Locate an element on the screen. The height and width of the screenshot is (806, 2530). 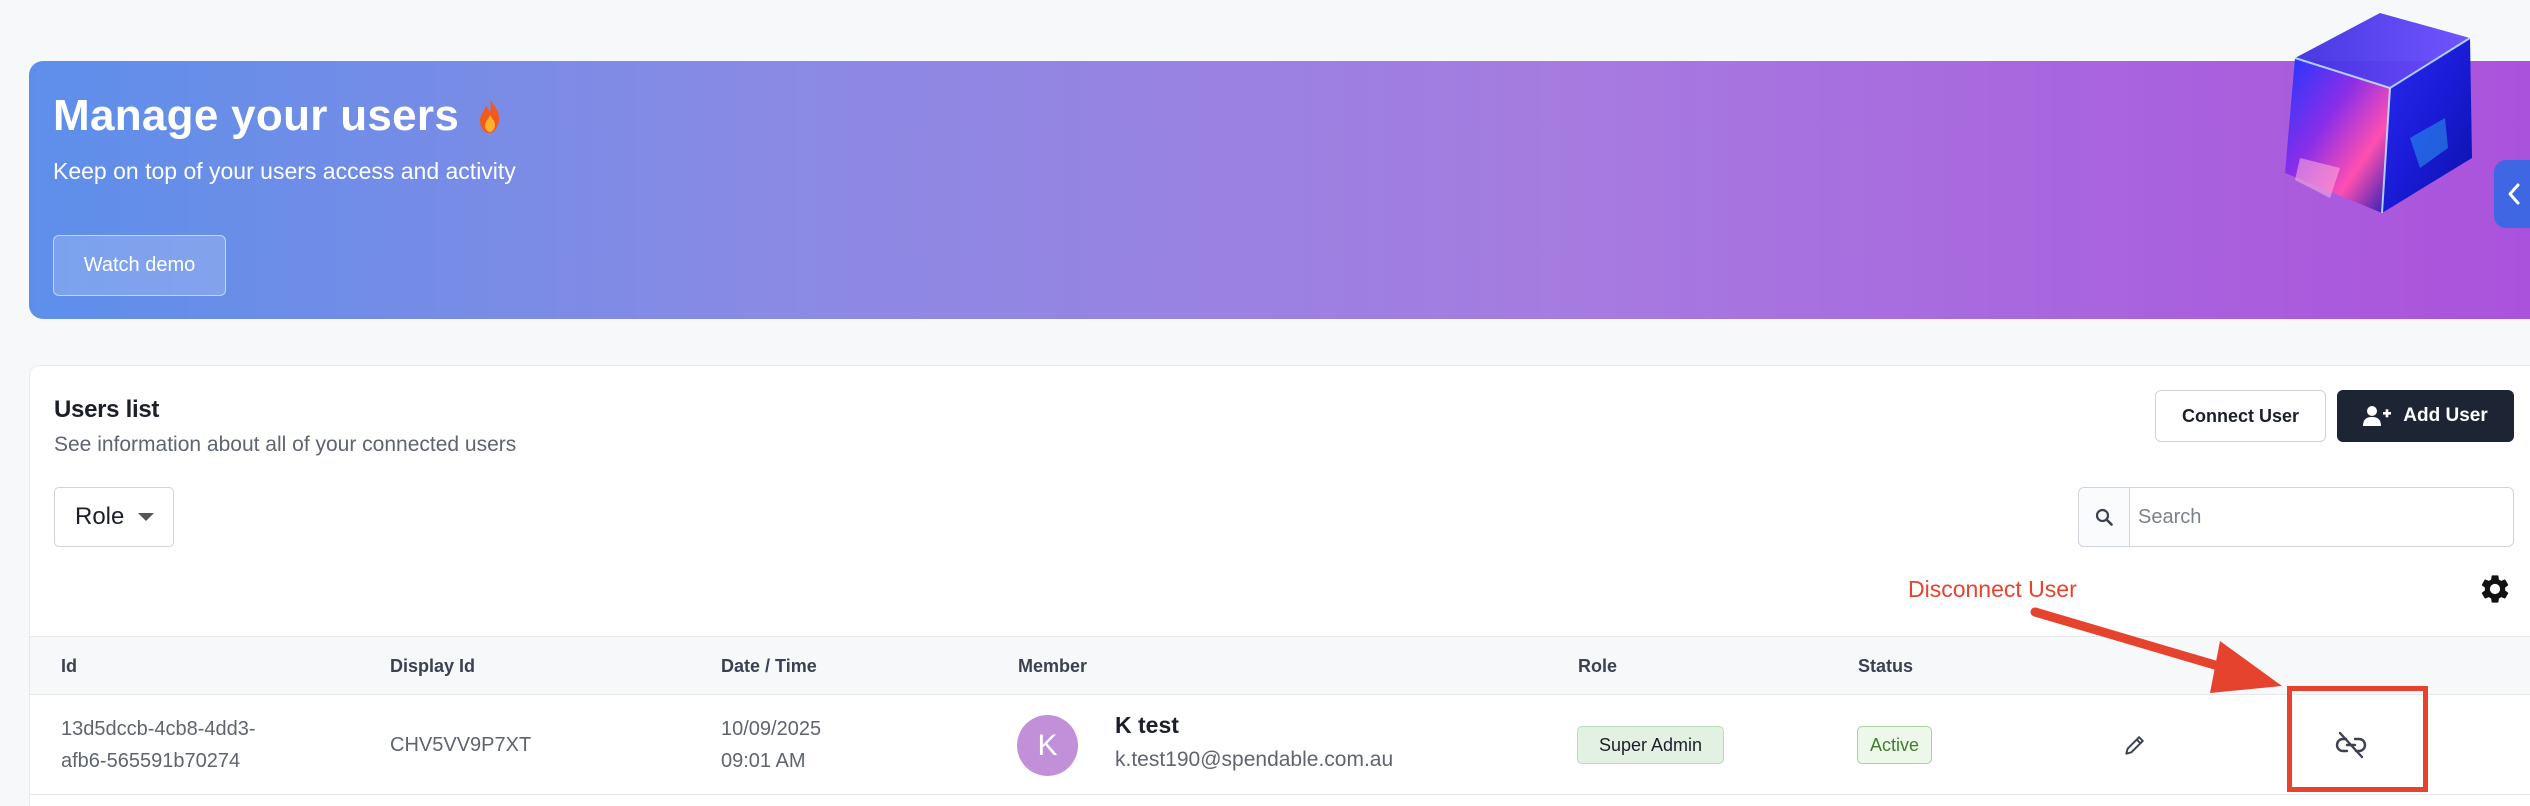
add-user-label: Add User is located at coordinates (2445, 415).